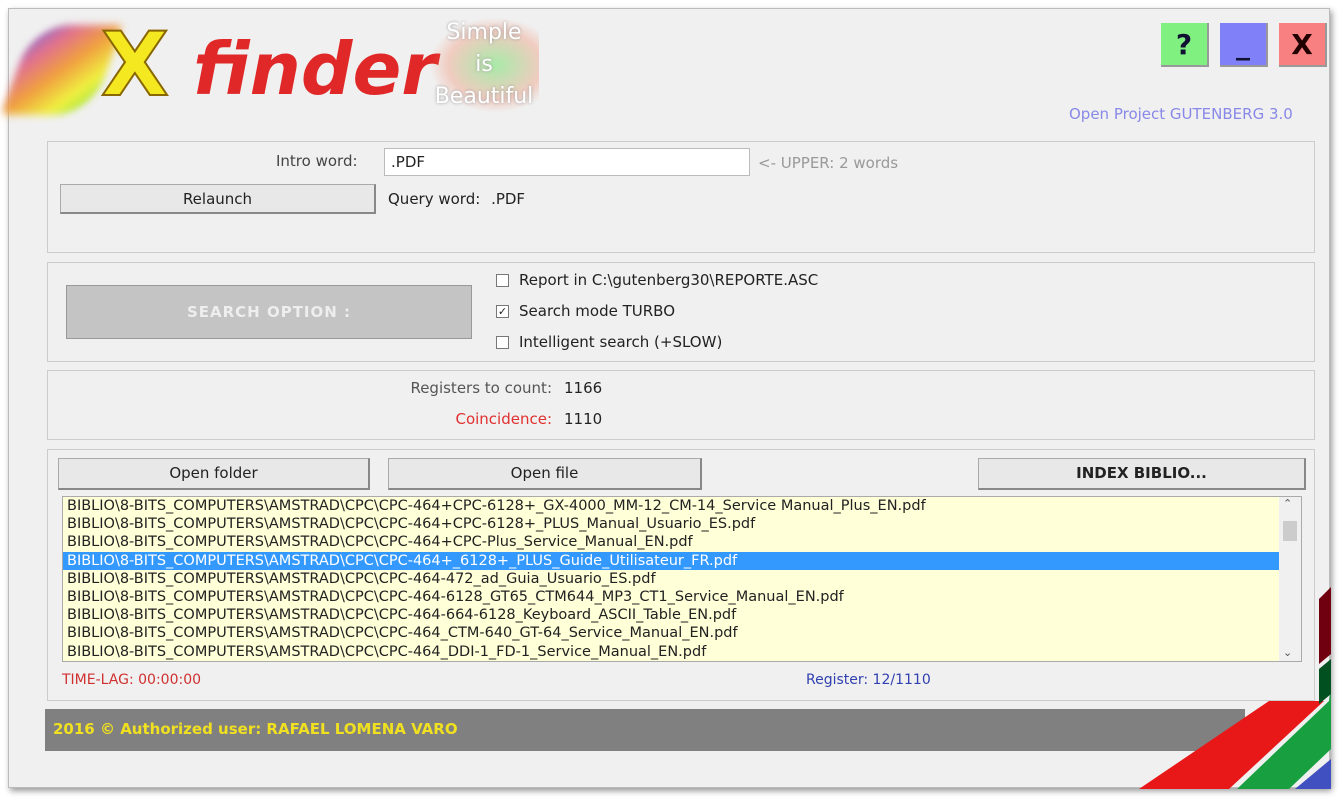 This screenshot has width=1340, height=800. What do you see at coordinates (315, 69) in the screenshot?
I see `logo-finder: finder` at bounding box center [315, 69].